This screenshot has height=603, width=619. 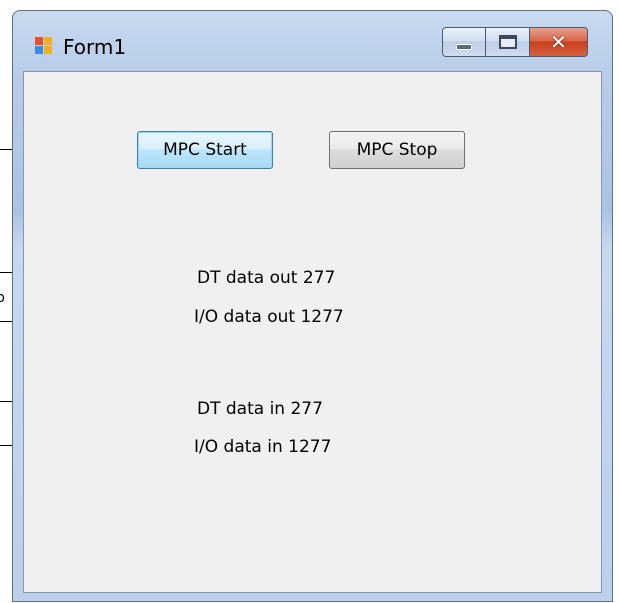 I want to click on app-icon, so click(x=44, y=46).